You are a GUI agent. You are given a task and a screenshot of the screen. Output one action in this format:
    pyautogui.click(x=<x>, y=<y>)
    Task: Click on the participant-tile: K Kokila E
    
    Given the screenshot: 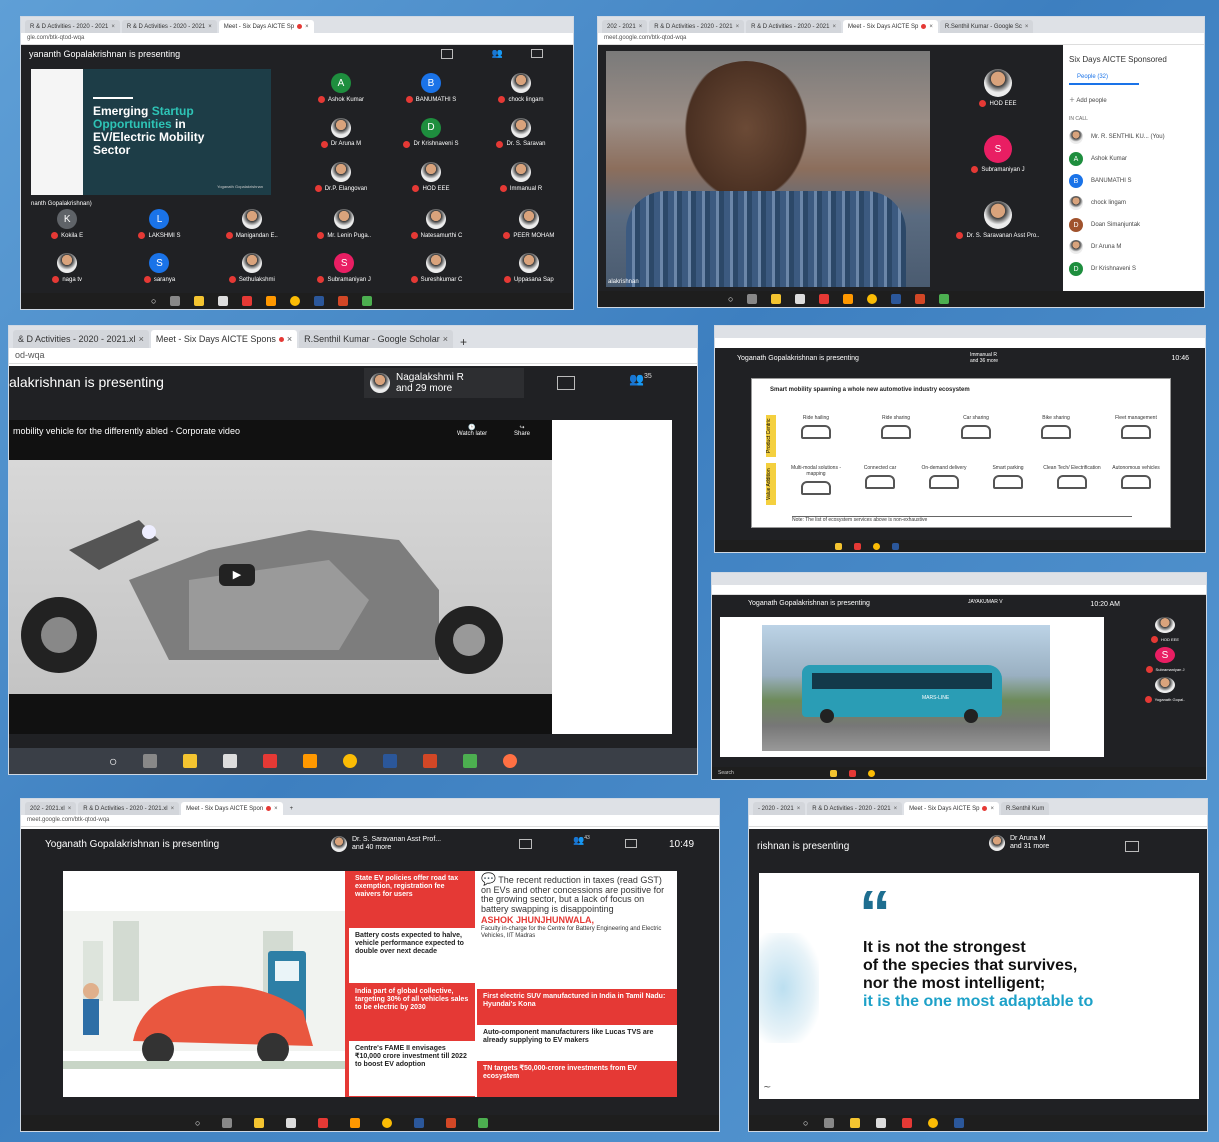 What is the action you would take?
    pyautogui.click(x=67, y=227)
    